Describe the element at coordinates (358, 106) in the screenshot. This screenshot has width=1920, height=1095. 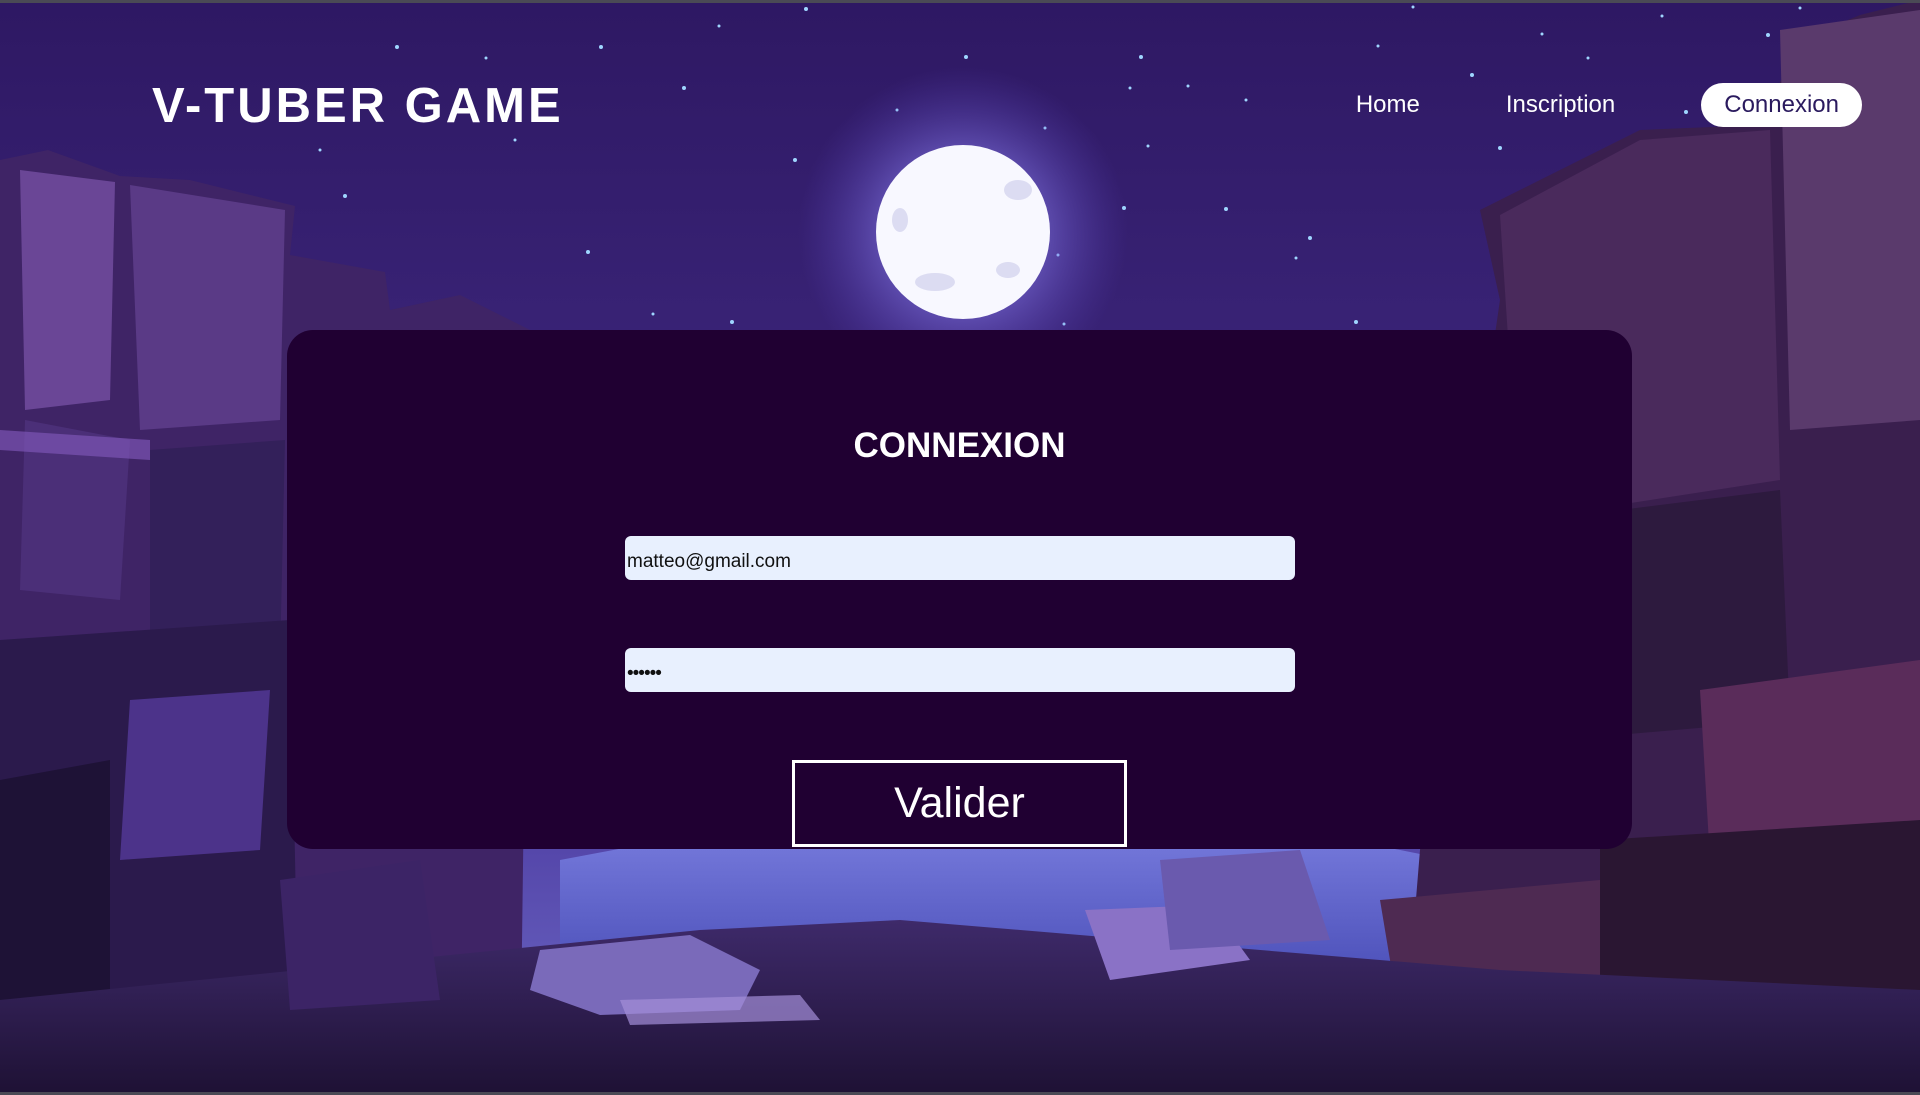
I see `site-logo: V-TUBER GAME` at that location.